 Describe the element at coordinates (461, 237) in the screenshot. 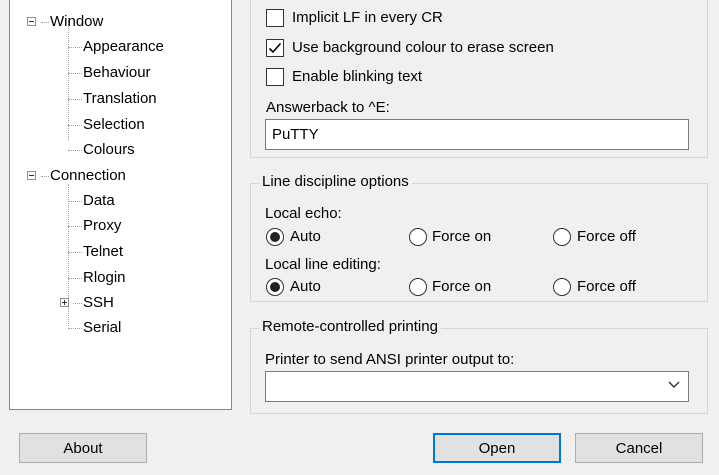

I see `local-echo-force-on-label: Force on` at that location.